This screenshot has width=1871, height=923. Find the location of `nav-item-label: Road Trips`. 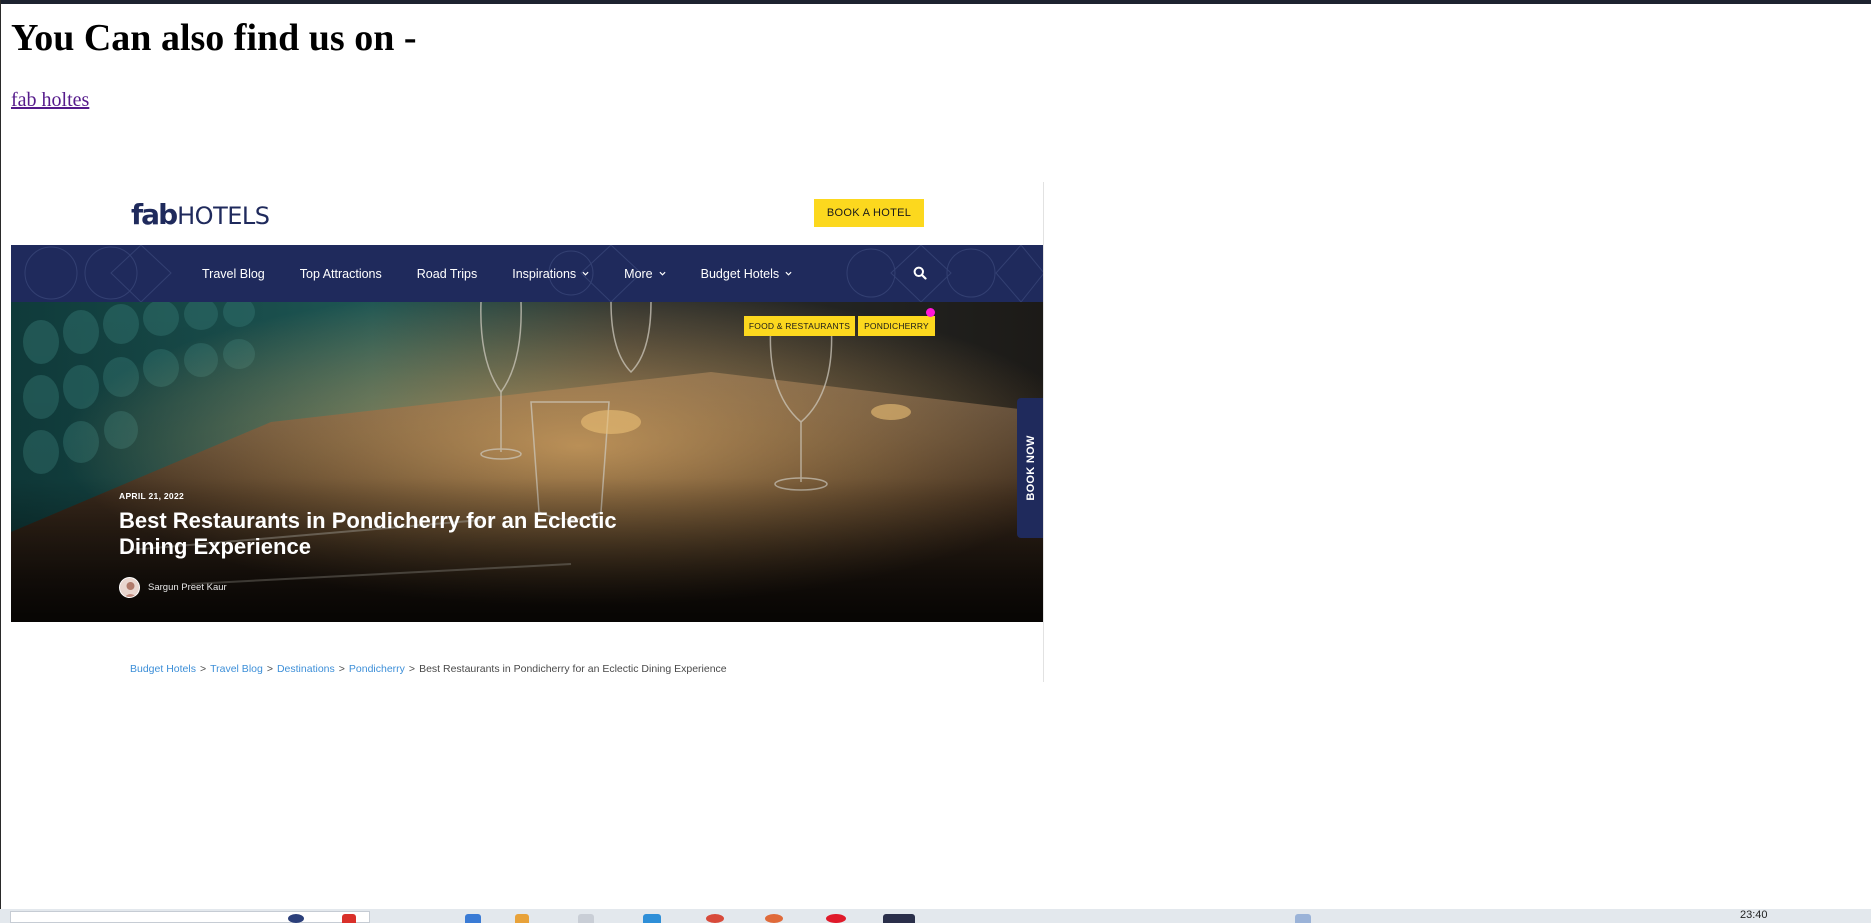

nav-item-label: Road Trips is located at coordinates (447, 273).